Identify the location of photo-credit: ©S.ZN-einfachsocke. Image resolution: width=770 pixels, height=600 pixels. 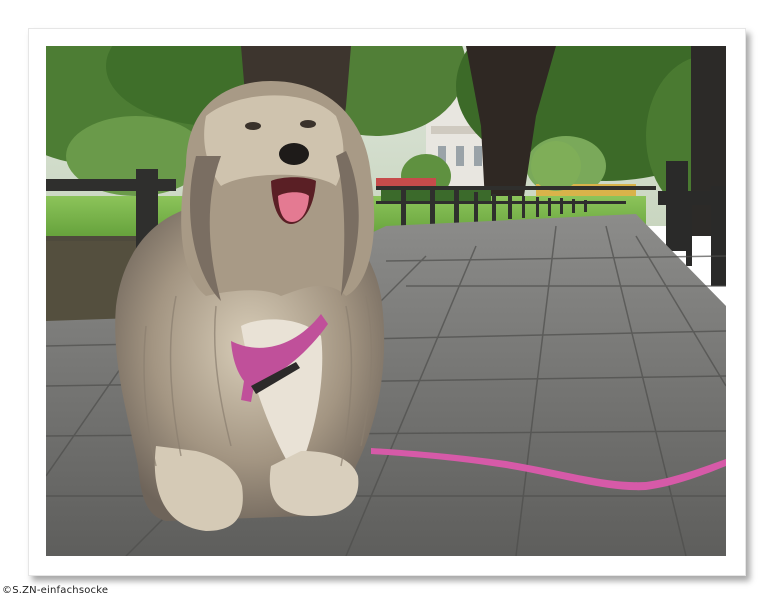
(55, 590).